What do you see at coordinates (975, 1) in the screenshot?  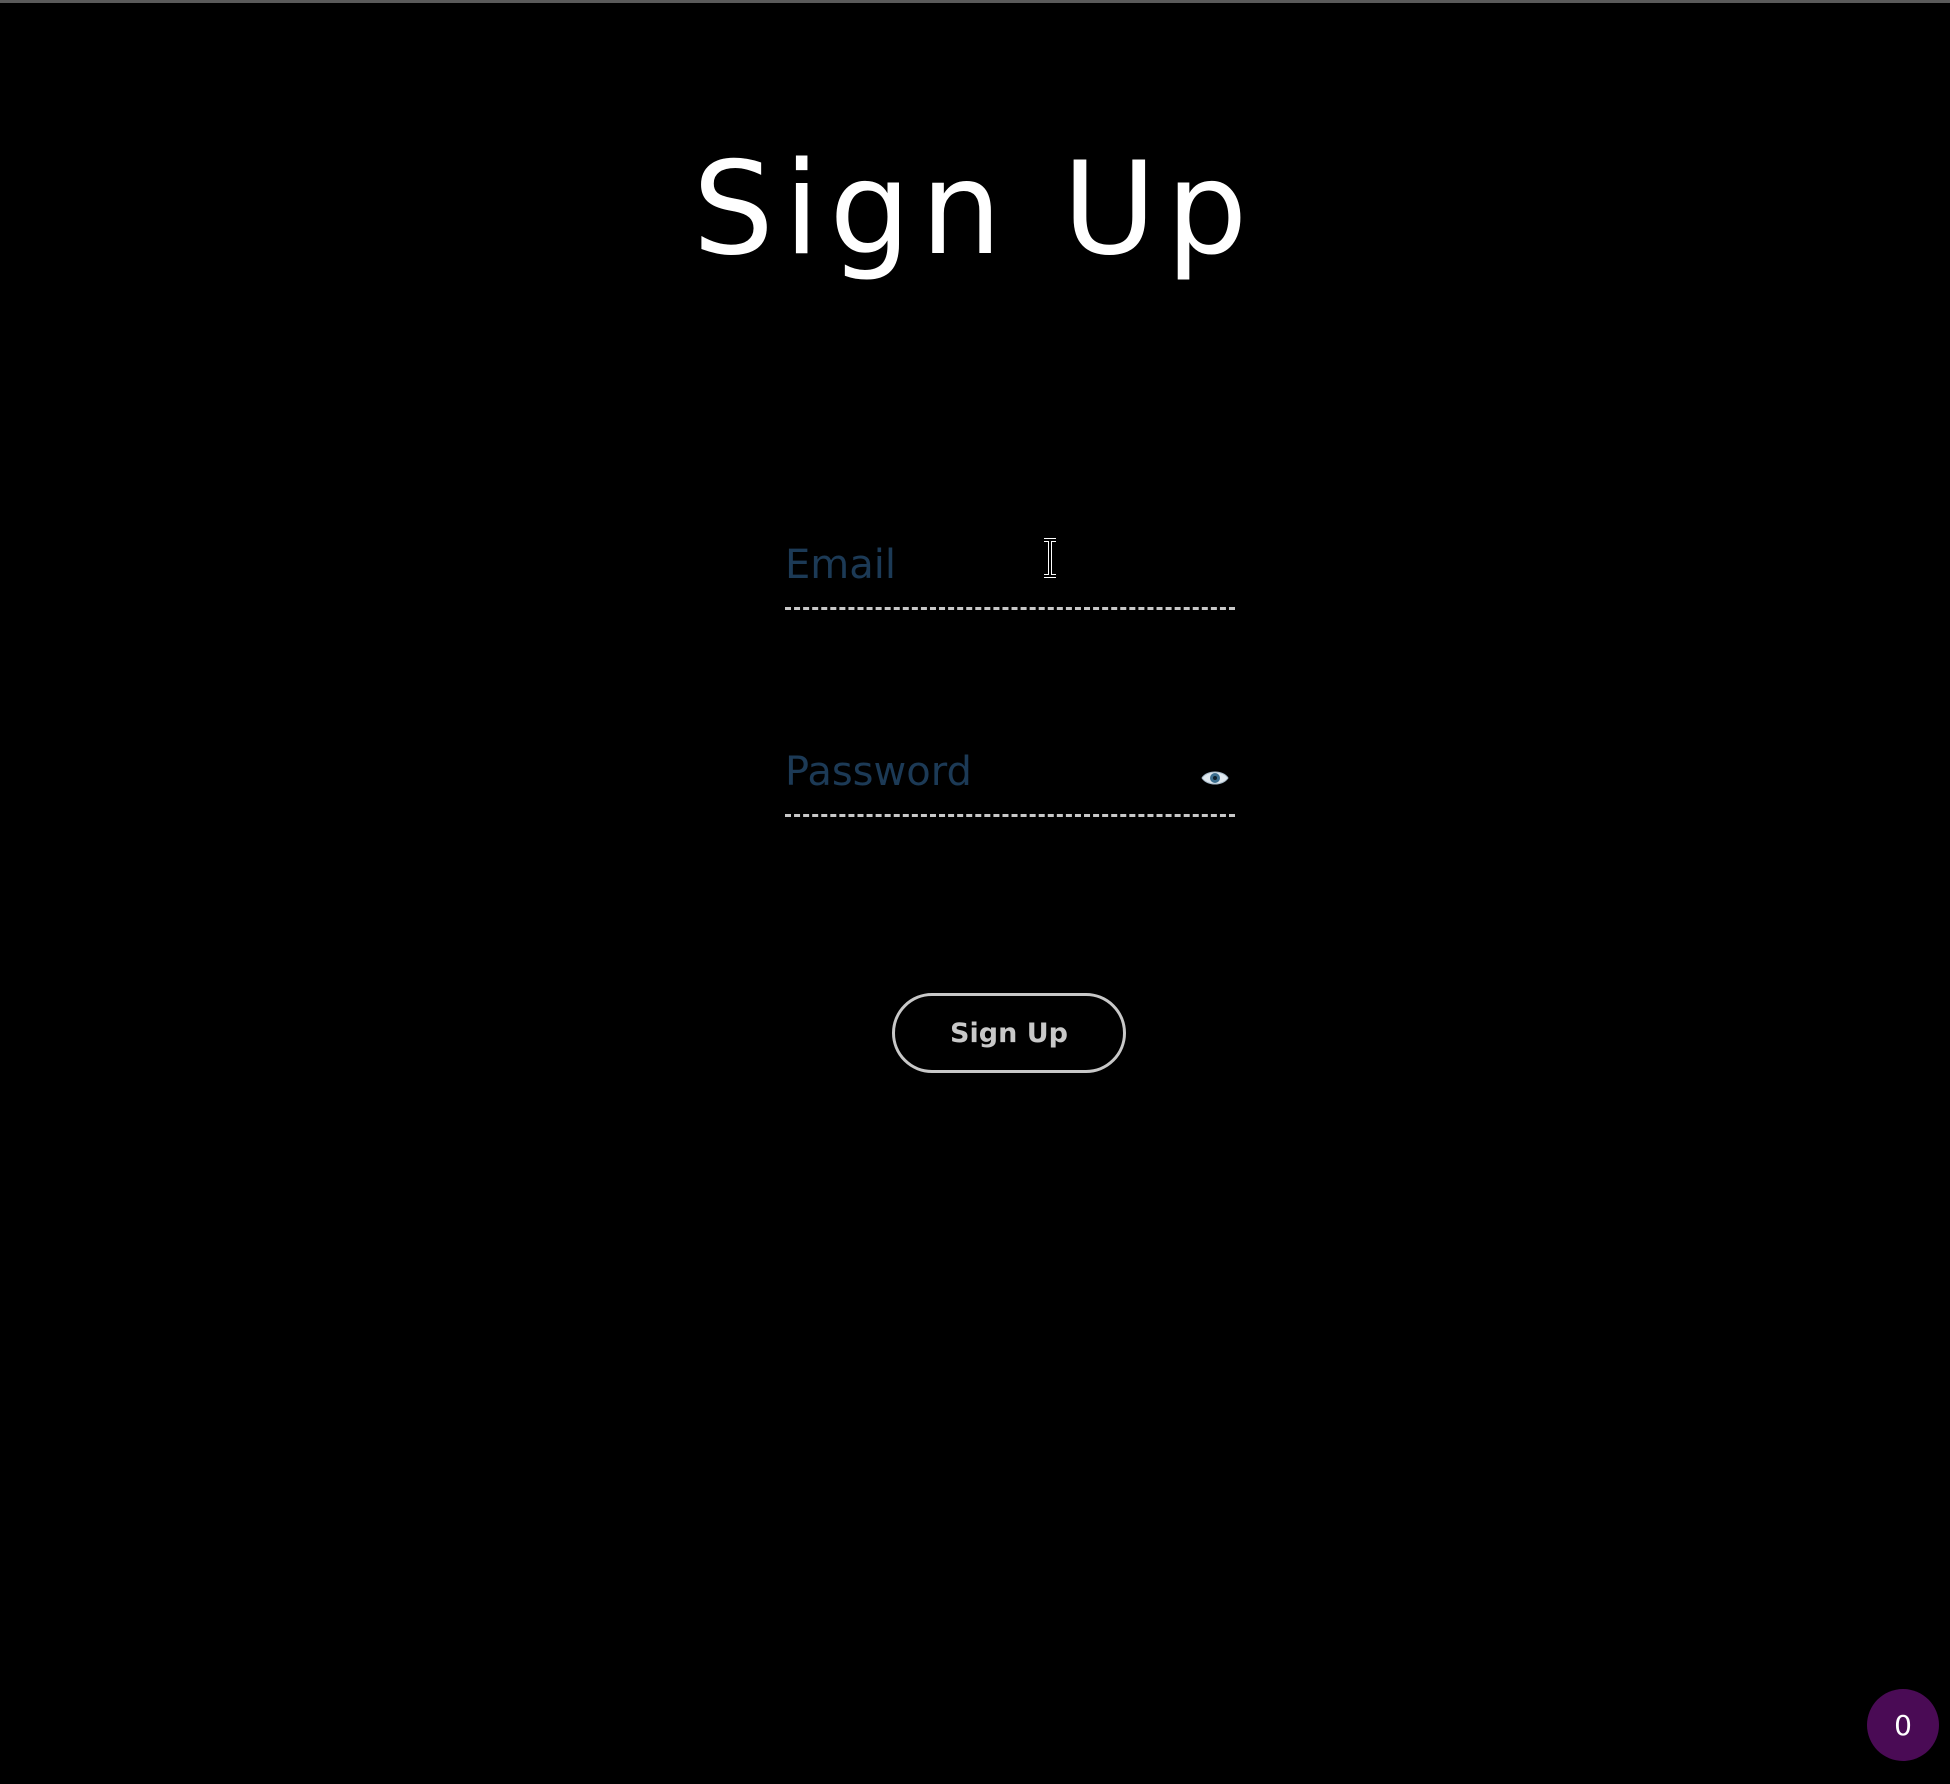 I see `top-edge` at bounding box center [975, 1].